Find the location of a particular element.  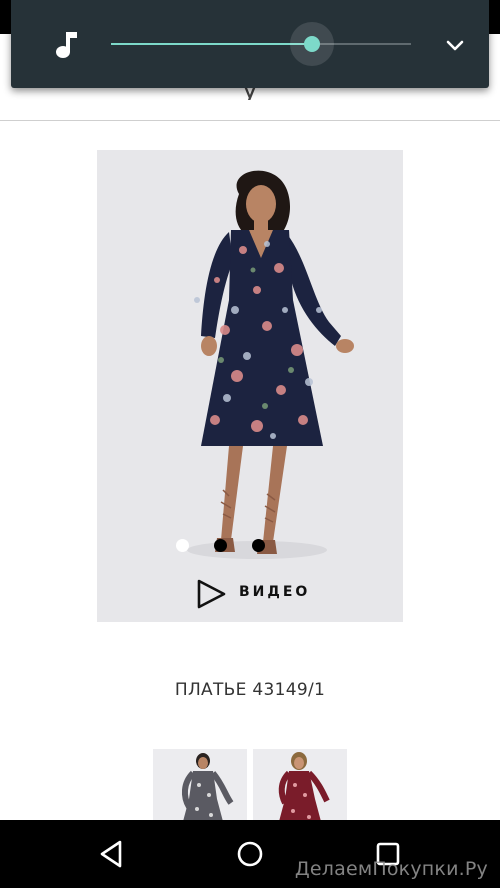

back-icon is located at coordinates (112, 854).